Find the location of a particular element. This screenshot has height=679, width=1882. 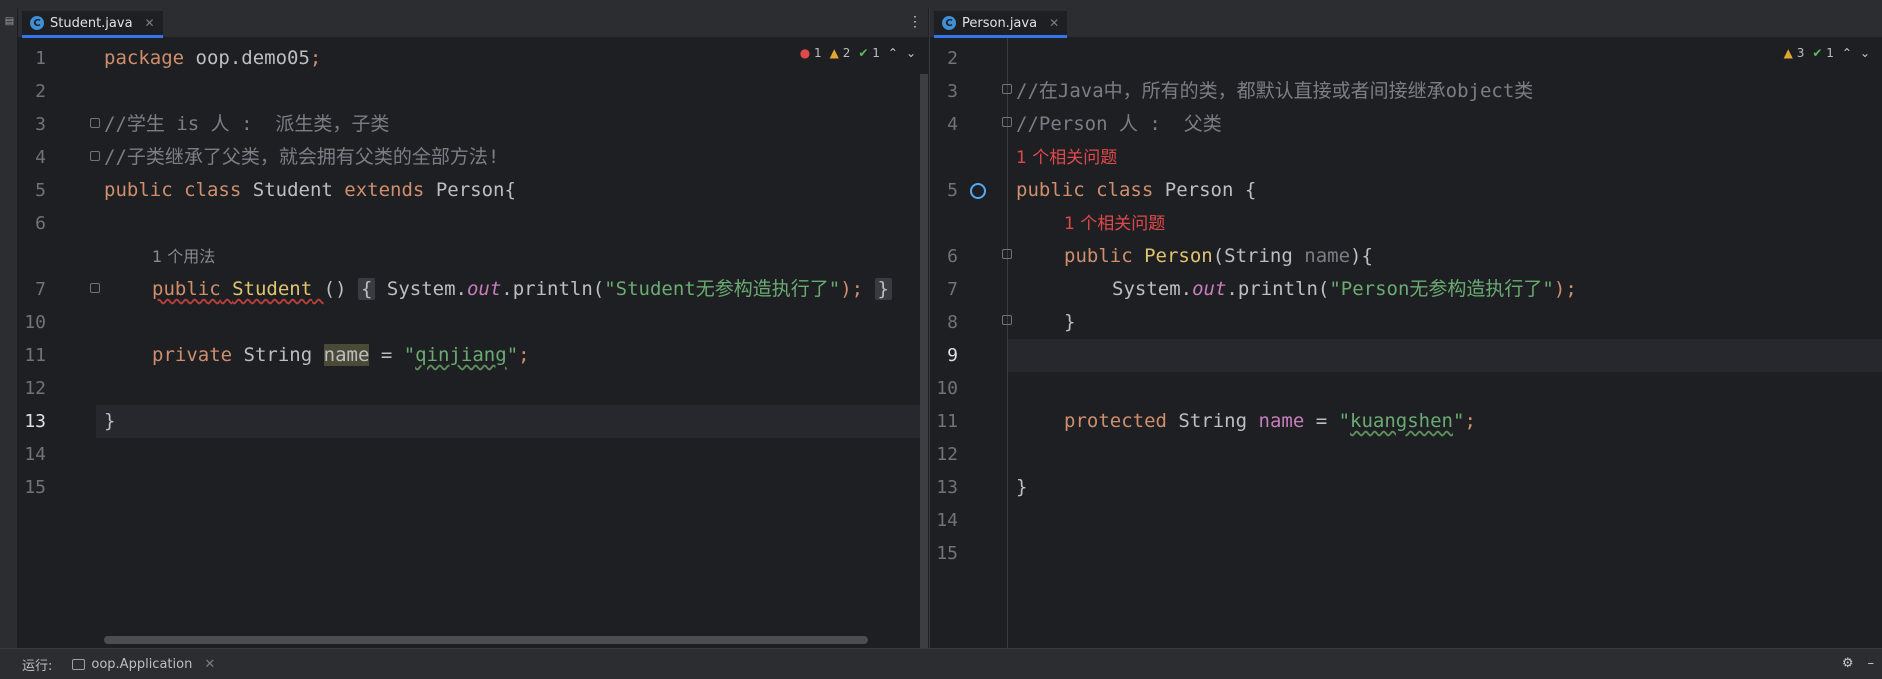

minimize-icon: – is located at coordinates (1871, 663).